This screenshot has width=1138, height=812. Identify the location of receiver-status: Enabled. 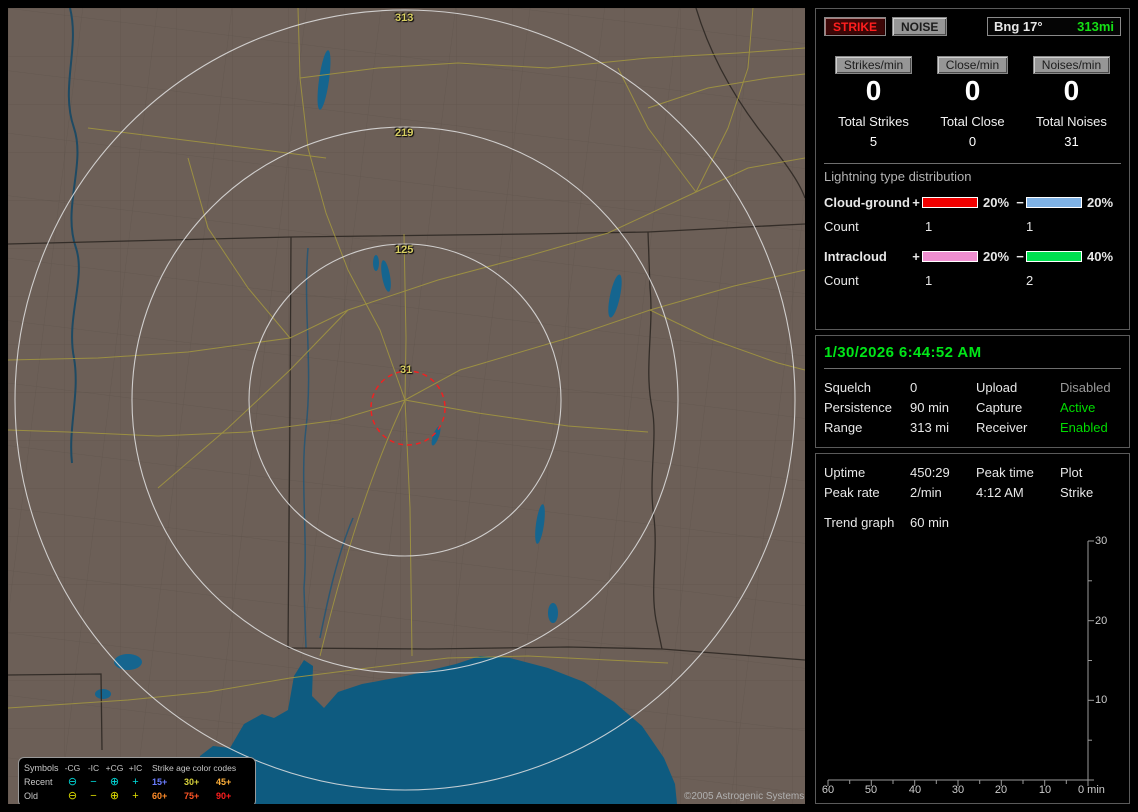
(1084, 427).